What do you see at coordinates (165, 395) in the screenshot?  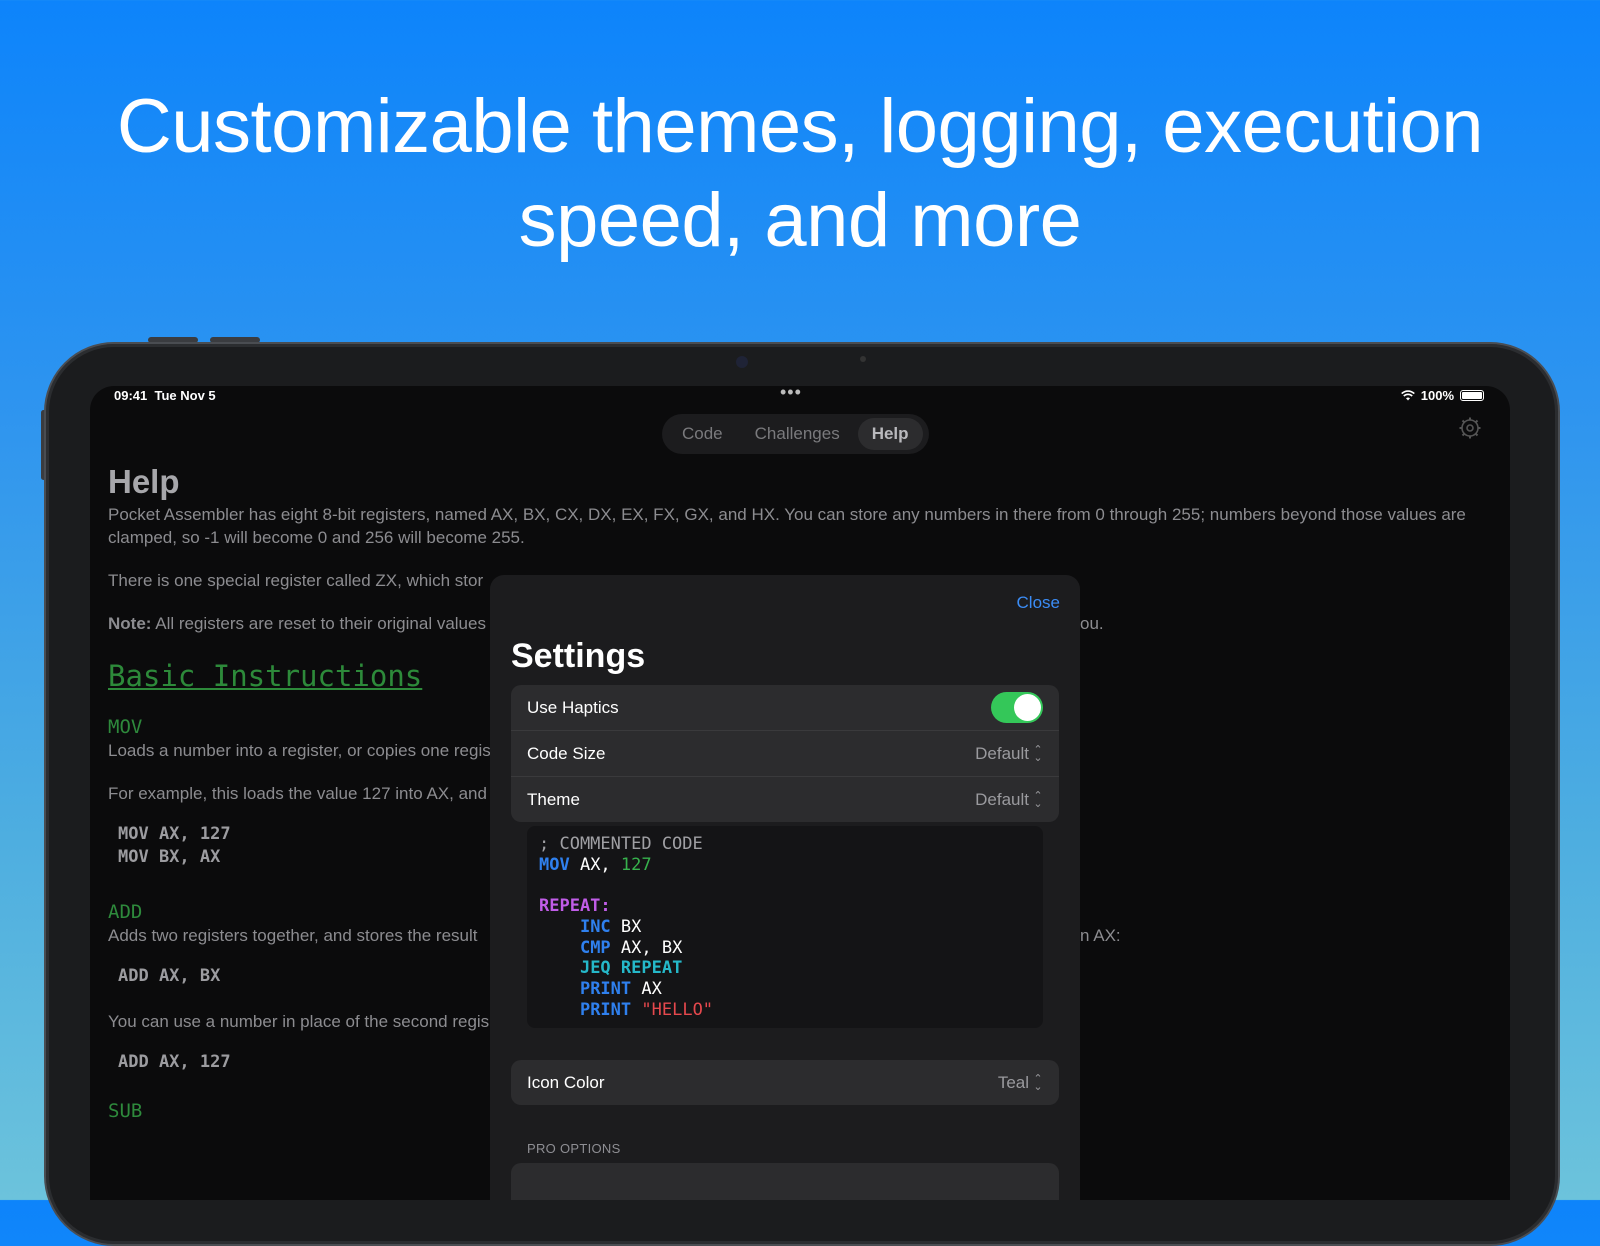 I see `status-time: 09:41 Tue Nov 5` at bounding box center [165, 395].